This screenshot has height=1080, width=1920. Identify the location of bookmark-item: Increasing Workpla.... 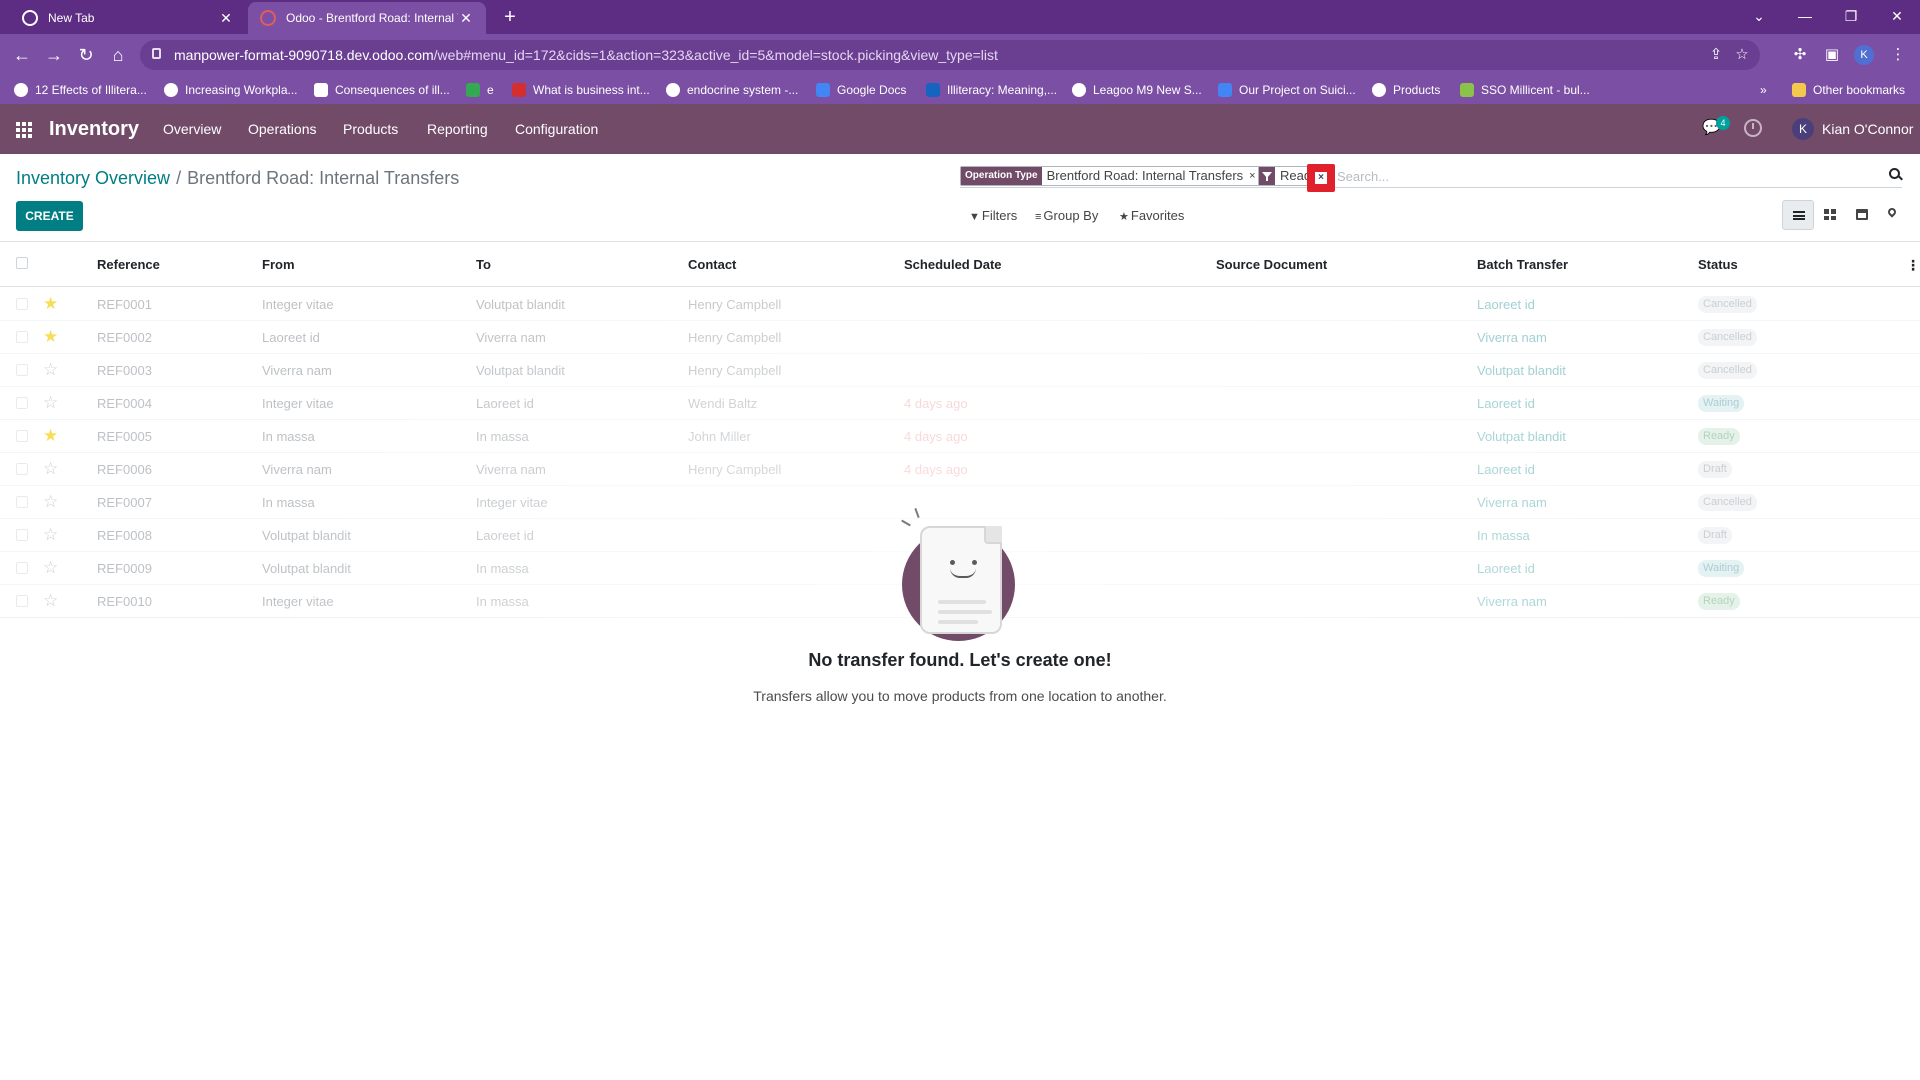
(231, 90).